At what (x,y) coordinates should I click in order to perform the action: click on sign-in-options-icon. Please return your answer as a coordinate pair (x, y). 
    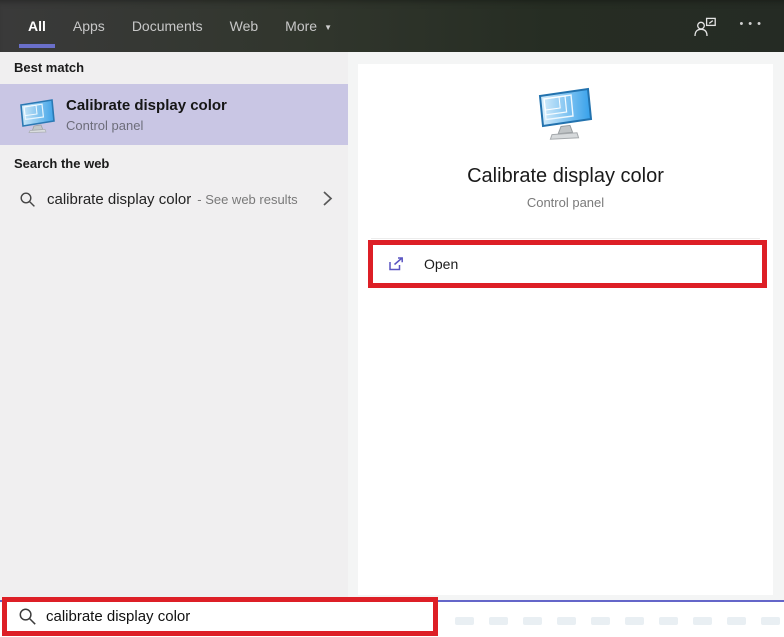
    Looking at the image, I should click on (705, 26).